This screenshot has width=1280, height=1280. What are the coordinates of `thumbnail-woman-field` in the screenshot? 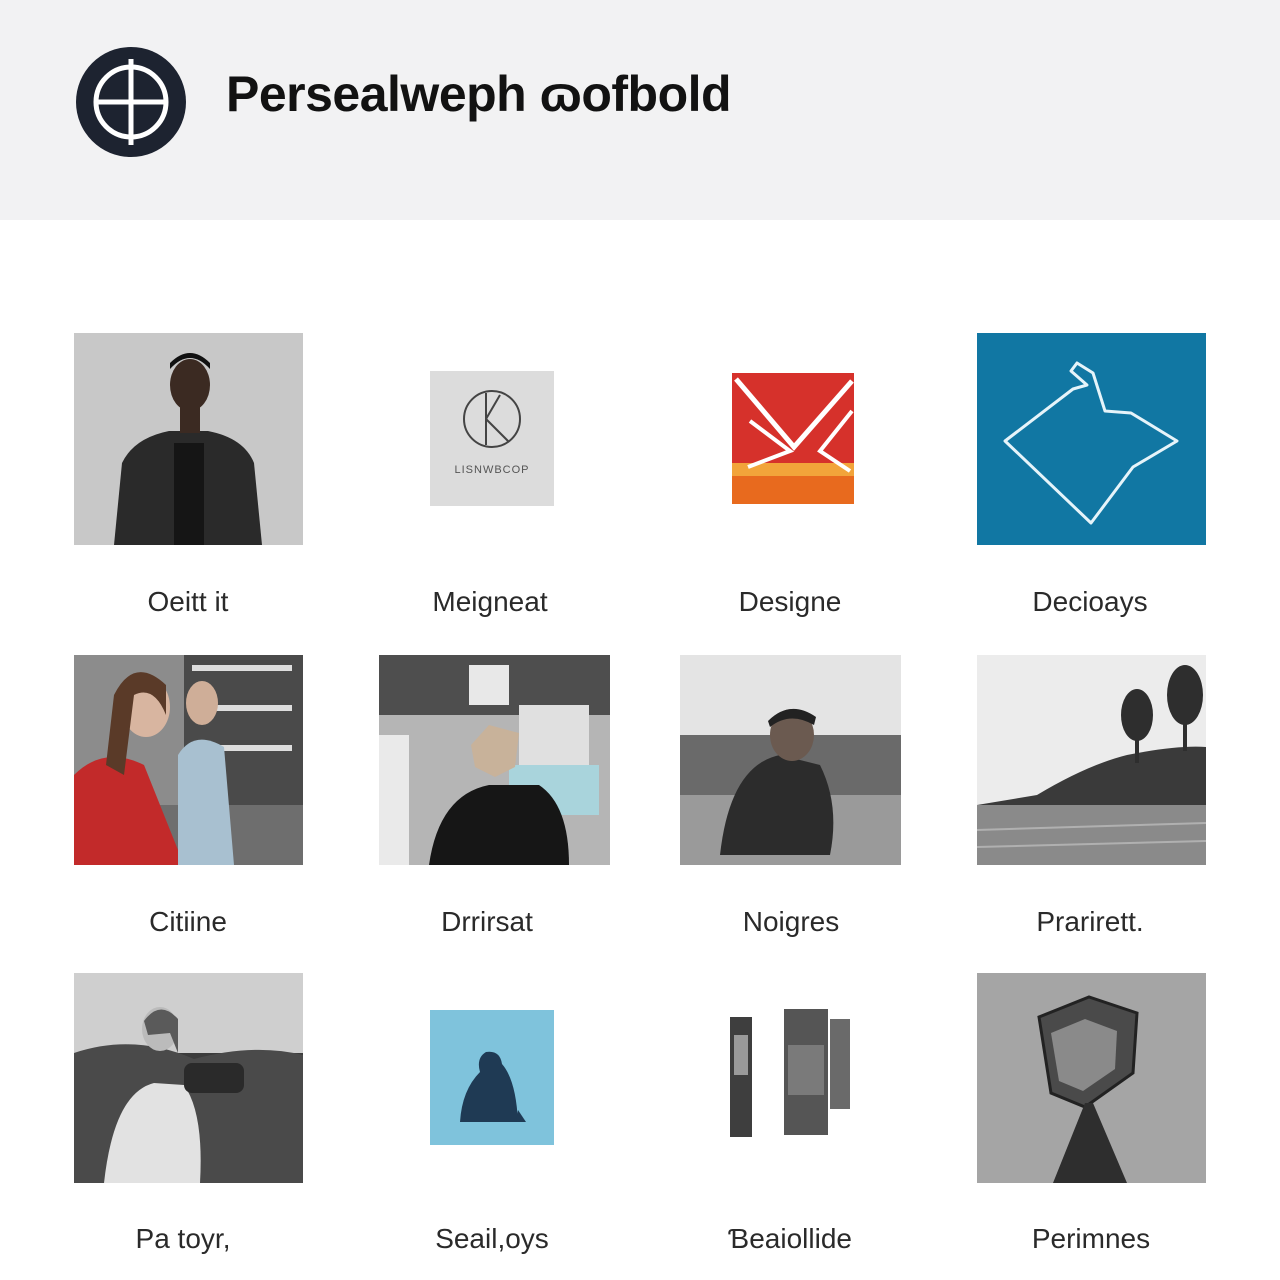 It's located at (188, 1078).